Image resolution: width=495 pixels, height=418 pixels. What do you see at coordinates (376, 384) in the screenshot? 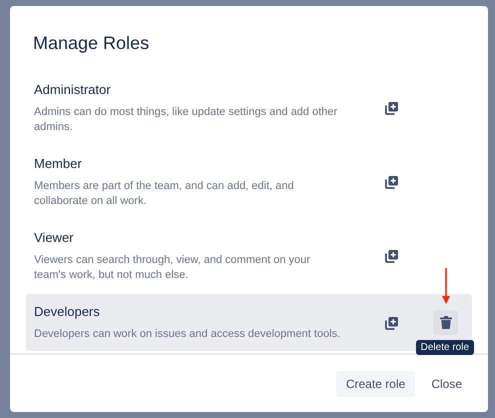
I see `create-role-button: Create role` at bounding box center [376, 384].